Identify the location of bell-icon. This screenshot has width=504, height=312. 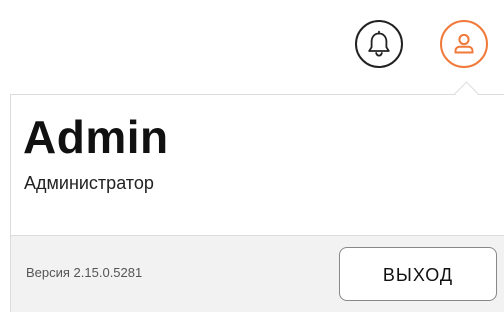
(379, 43).